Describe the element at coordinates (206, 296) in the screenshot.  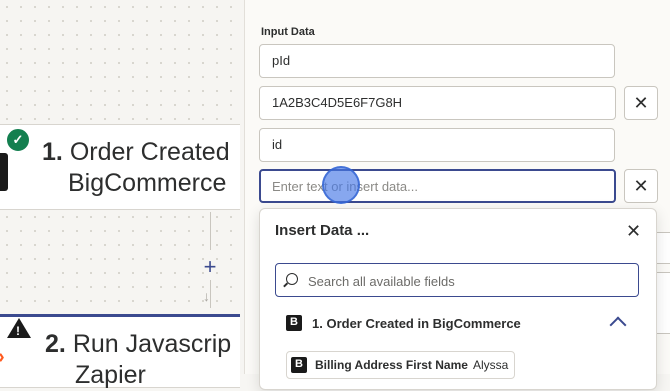
I see `arrow-down-icon: ↓` at that location.